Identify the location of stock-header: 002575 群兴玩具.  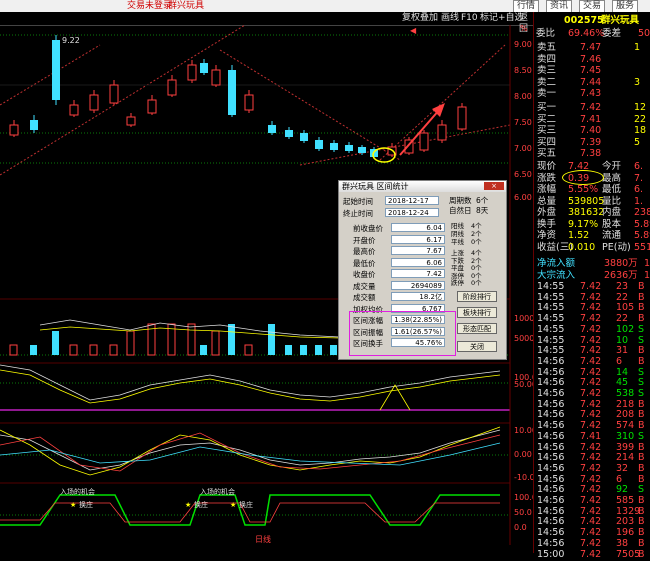
(592, 21).